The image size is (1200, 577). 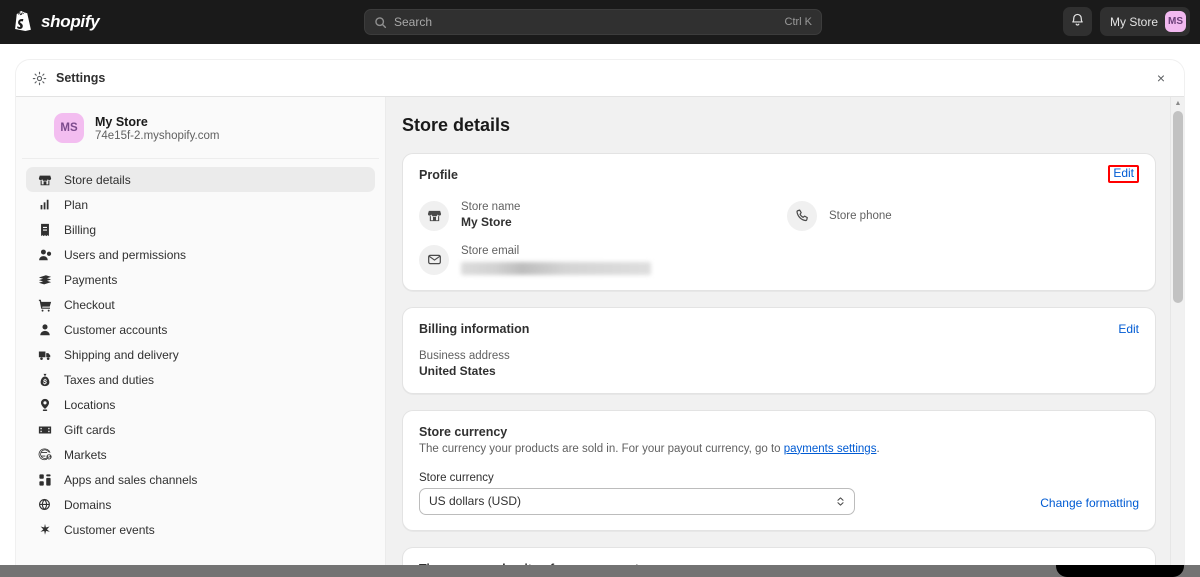 What do you see at coordinates (456, 125) in the screenshot?
I see `page-title: Store details` at bounding box center [456, 125].